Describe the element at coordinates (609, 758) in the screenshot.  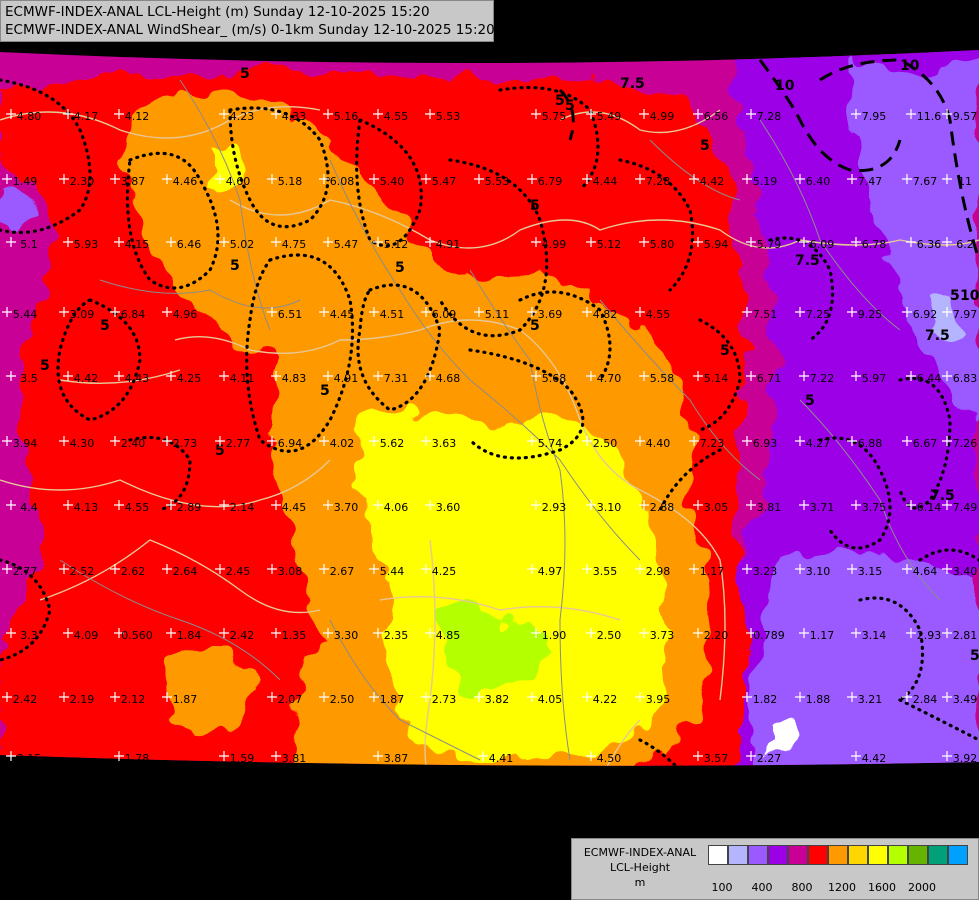
I see `station-value: 4.50` at that location.